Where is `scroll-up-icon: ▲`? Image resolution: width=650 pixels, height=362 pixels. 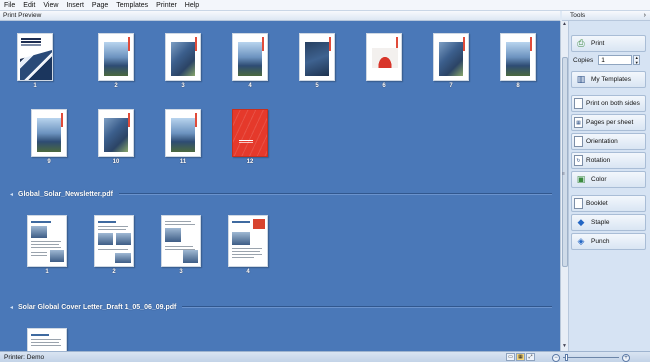 scroll-up-icon: ▲ is located at coordinates (564, 25).